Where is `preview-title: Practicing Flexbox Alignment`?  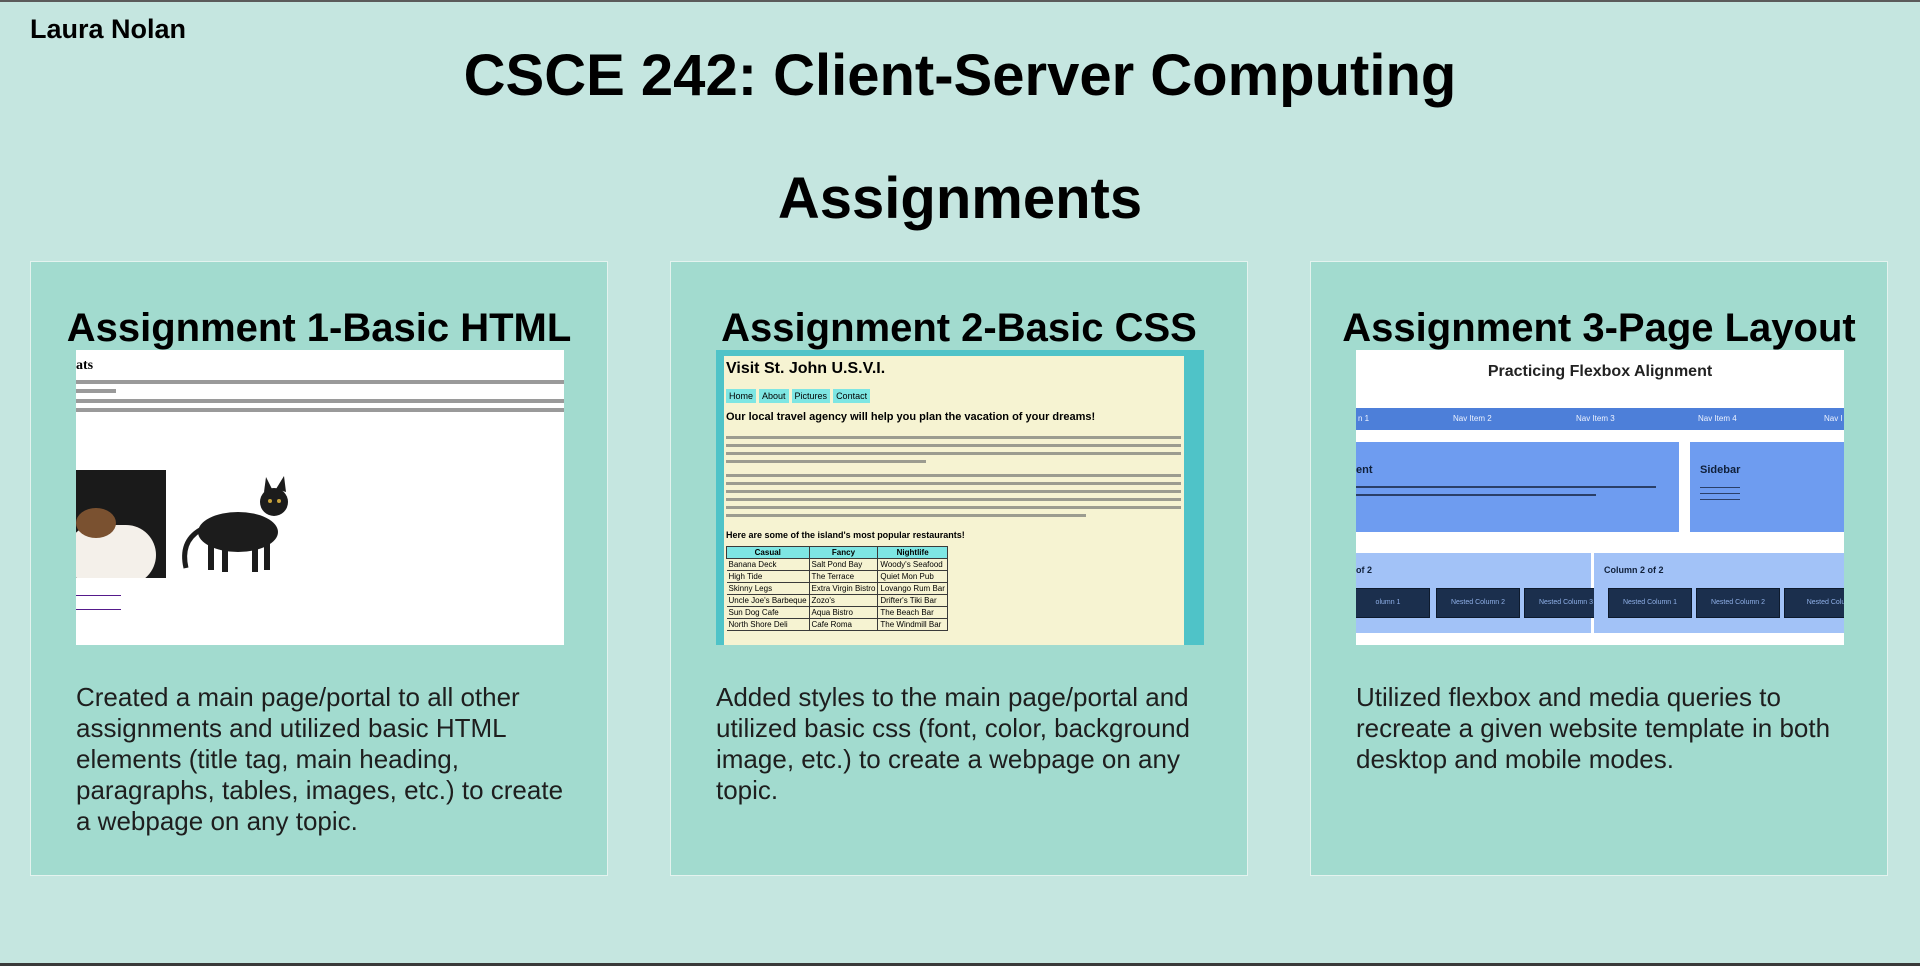 preview-title: Practicing Flexbox Alignment is located at coordinates (1600, 371).